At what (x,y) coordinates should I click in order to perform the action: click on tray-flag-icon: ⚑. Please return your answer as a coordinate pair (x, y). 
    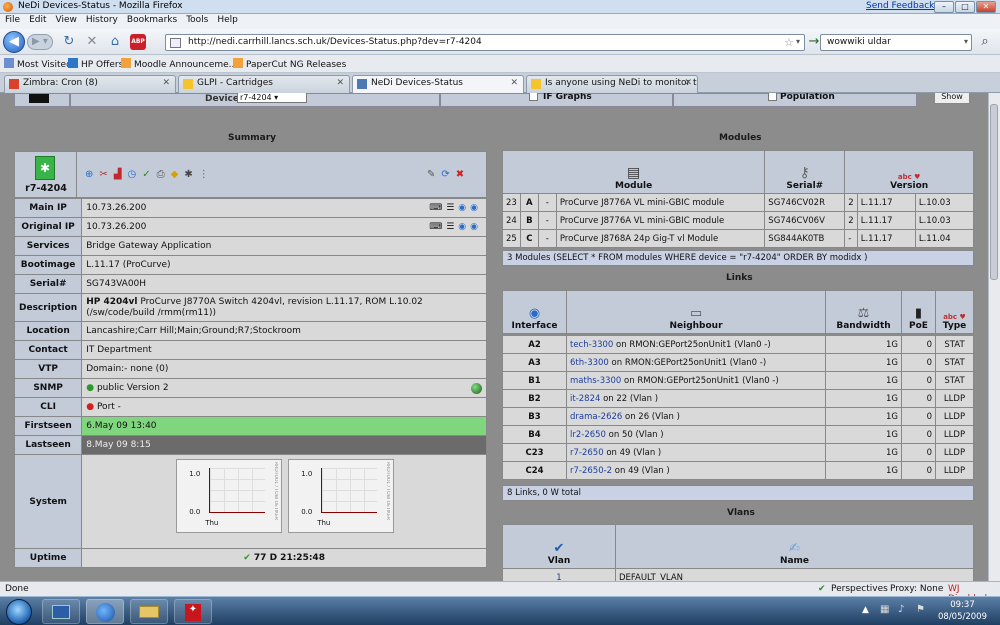
    Looking at the image, I should click on (920, 609).